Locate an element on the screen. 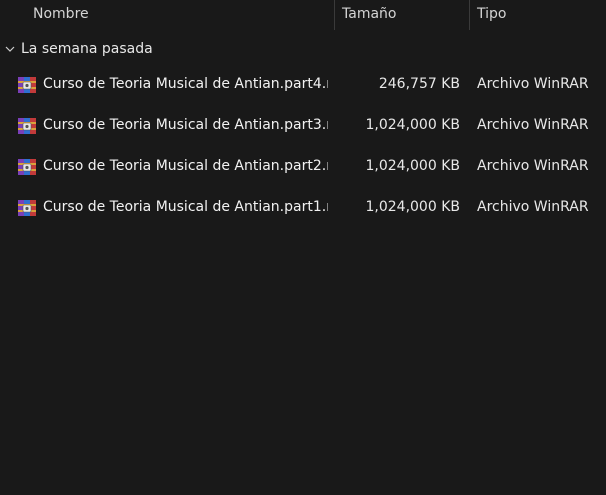  group-label: La semana pasada is located at coordinates (87, 49).